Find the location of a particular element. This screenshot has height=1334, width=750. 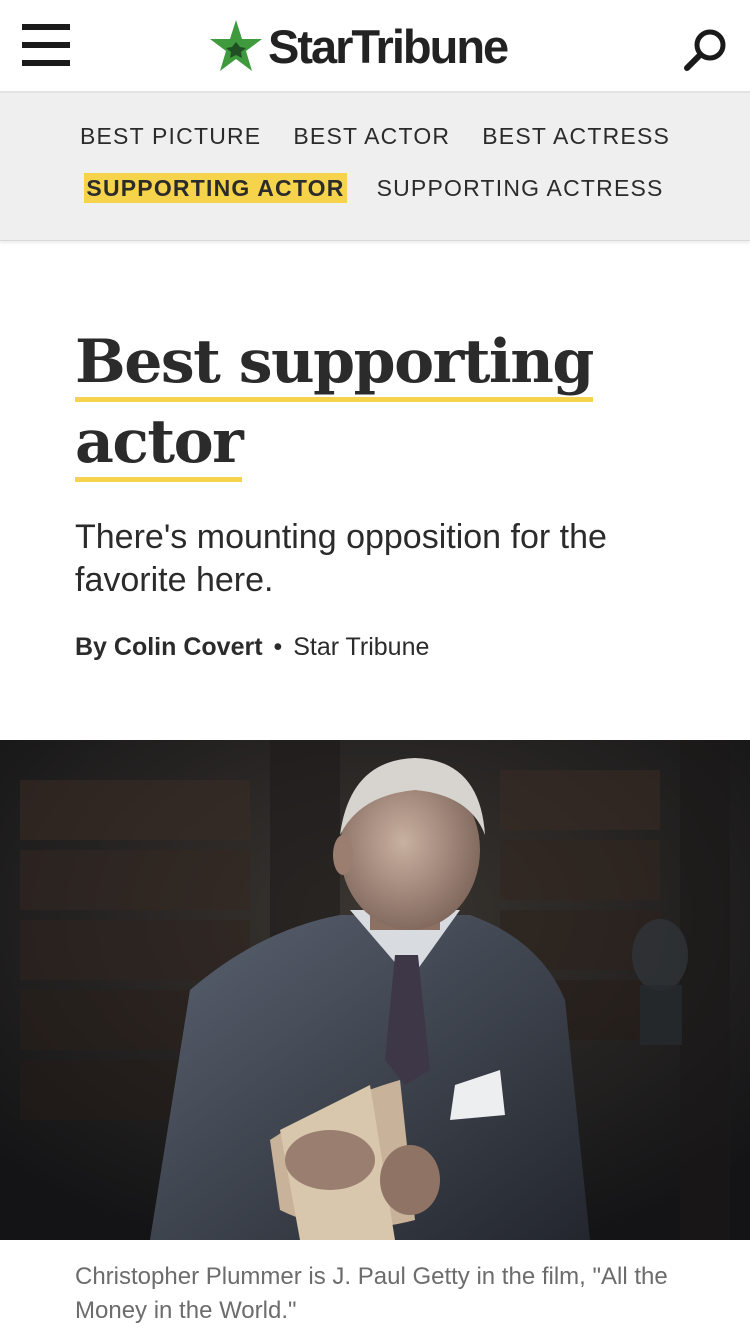

nav-best-picture: BEST PICTURE is located at coordinates (170, 136).